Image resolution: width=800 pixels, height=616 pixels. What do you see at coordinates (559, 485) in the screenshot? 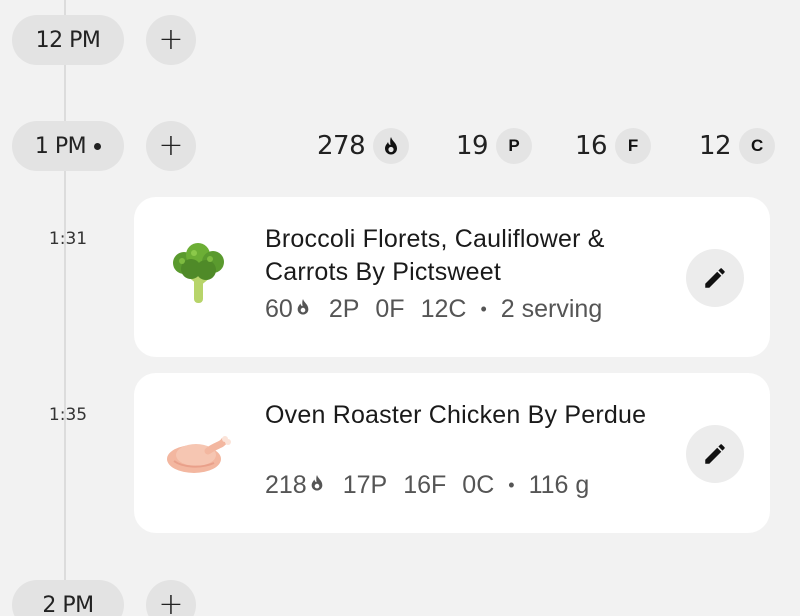
I see `entry-amount: 116 g` at bounding box center [559, 485].